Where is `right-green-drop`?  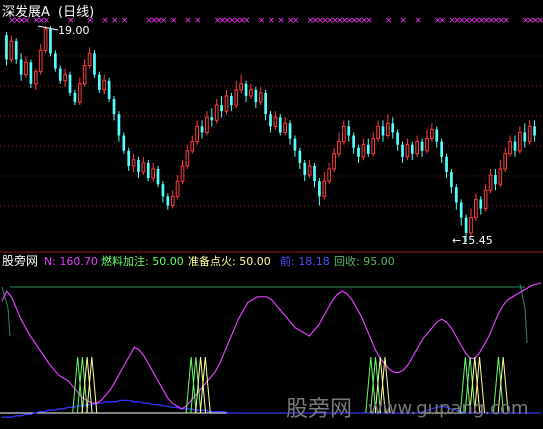
right-green-drop is located at coordinates (523, 314).